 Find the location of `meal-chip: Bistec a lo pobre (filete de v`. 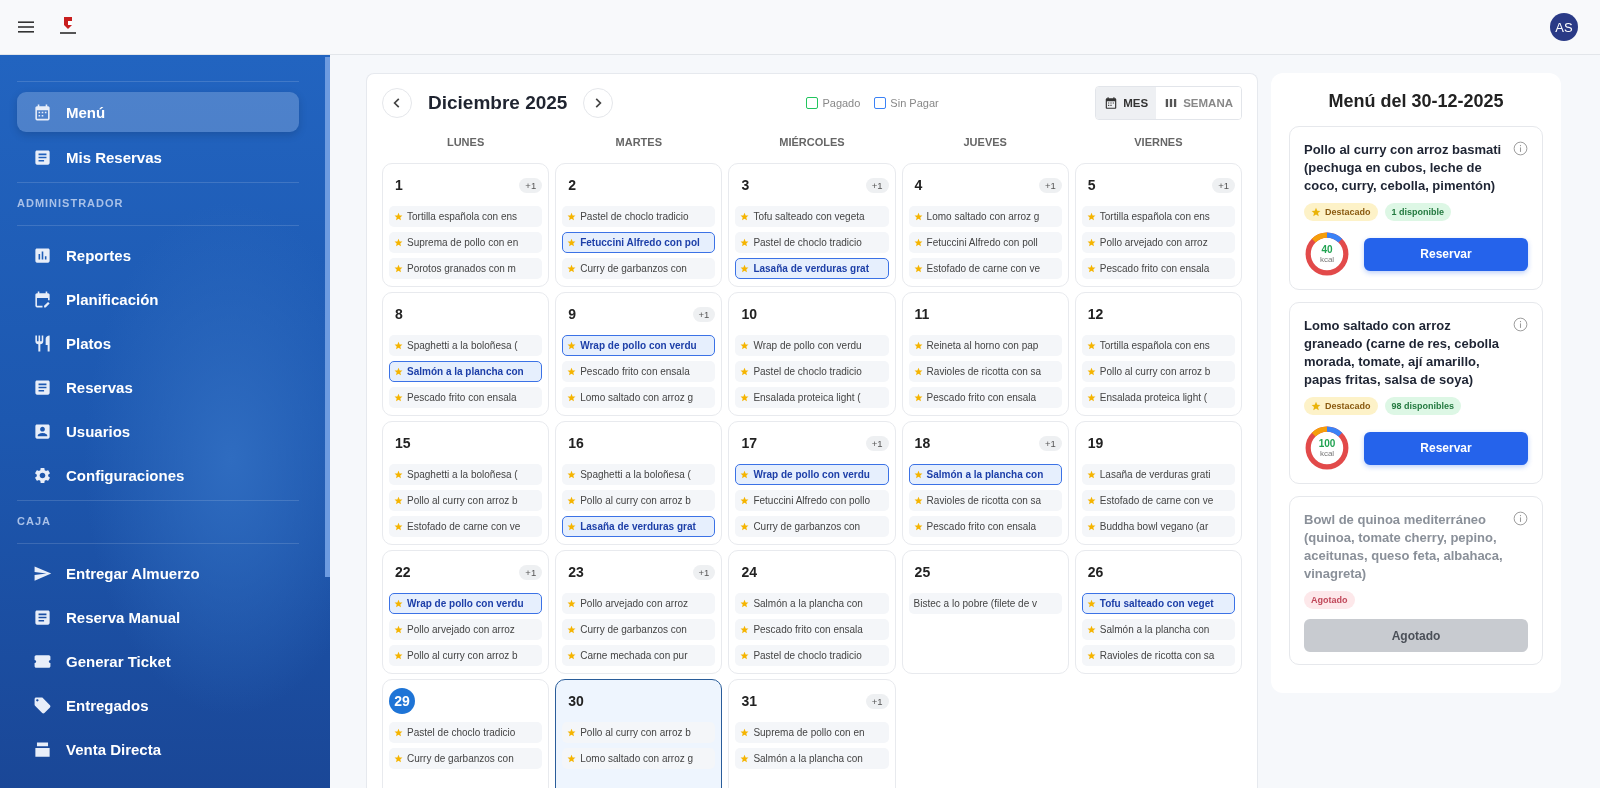

meal-chip: Bistec a lo pobre (filete de v is located at coordinates (985, 603).